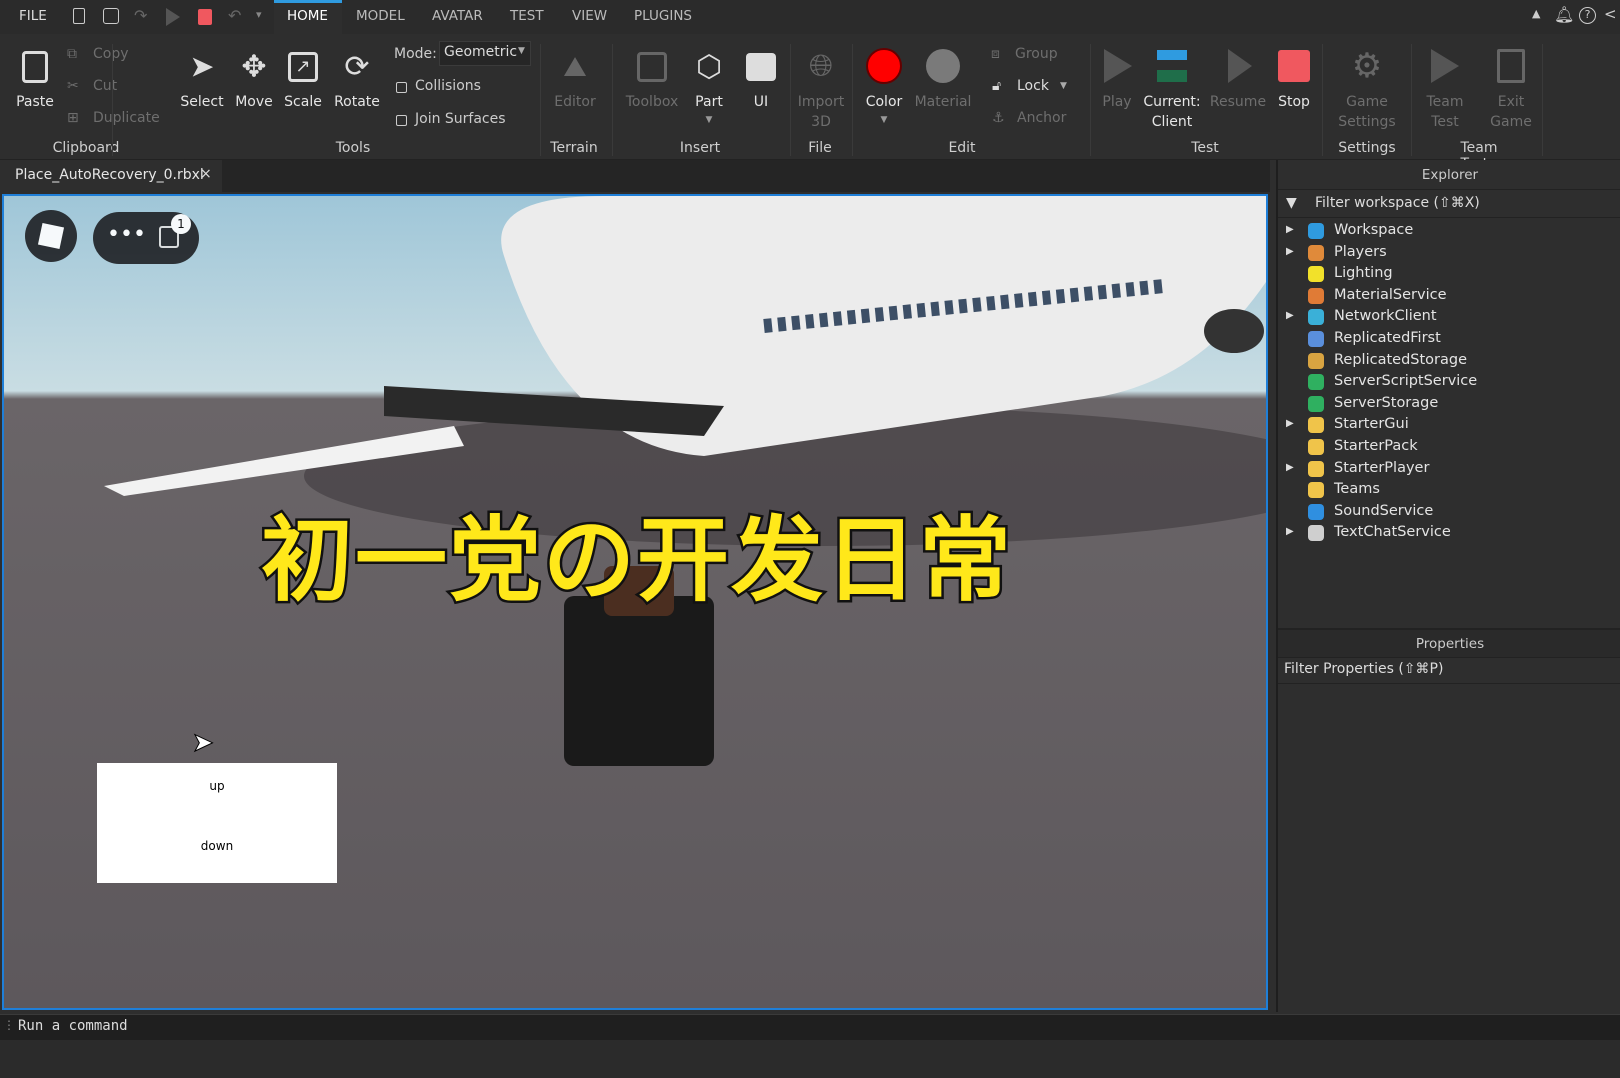 The image size is (1620, 1078). What do you see at coordinates (527, 16) in the screenshot?
I see `tab-test: TEST` at bounding box center [527, 16].